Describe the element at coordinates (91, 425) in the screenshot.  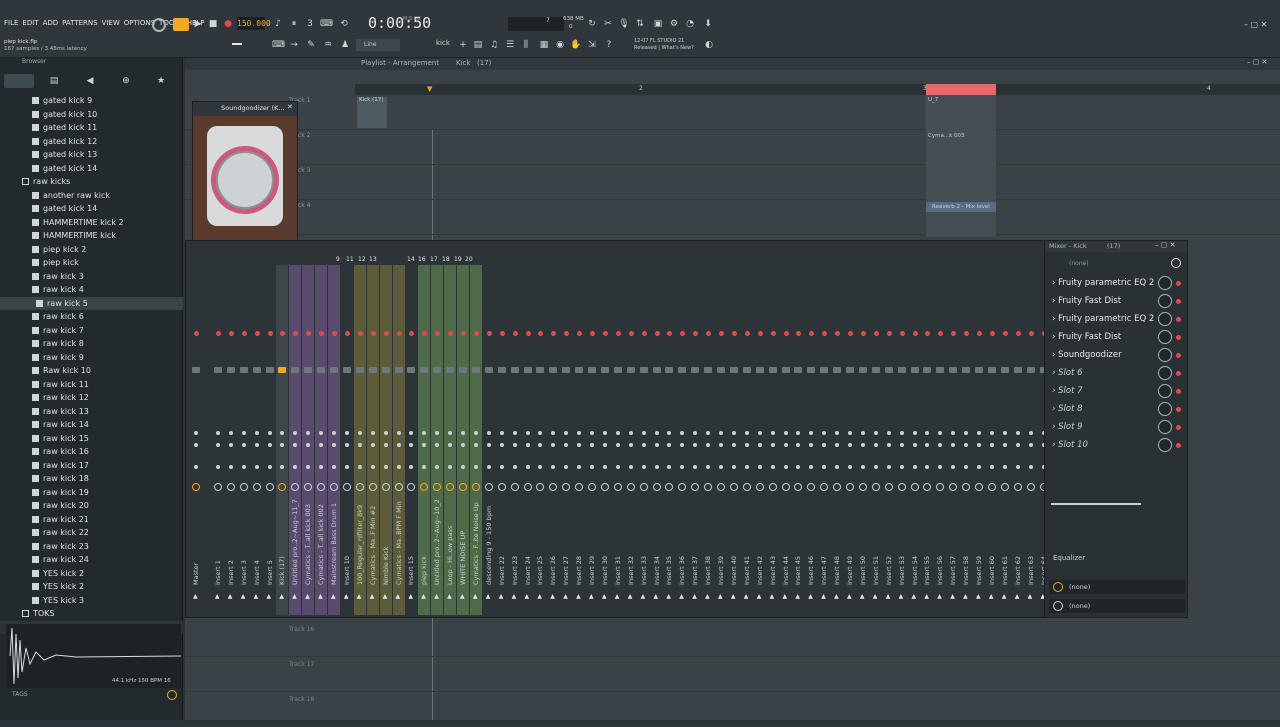
I see `browser-file: raw kick 14` at that location.